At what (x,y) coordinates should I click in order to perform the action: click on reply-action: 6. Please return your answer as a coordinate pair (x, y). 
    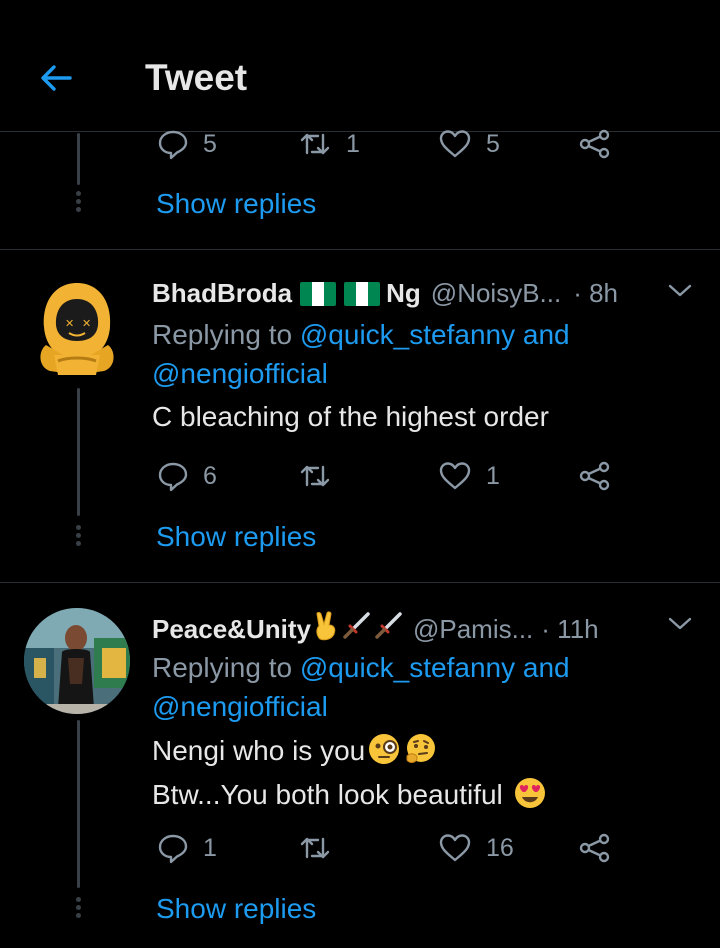
    Looking at the image, I should click on (187, 476).